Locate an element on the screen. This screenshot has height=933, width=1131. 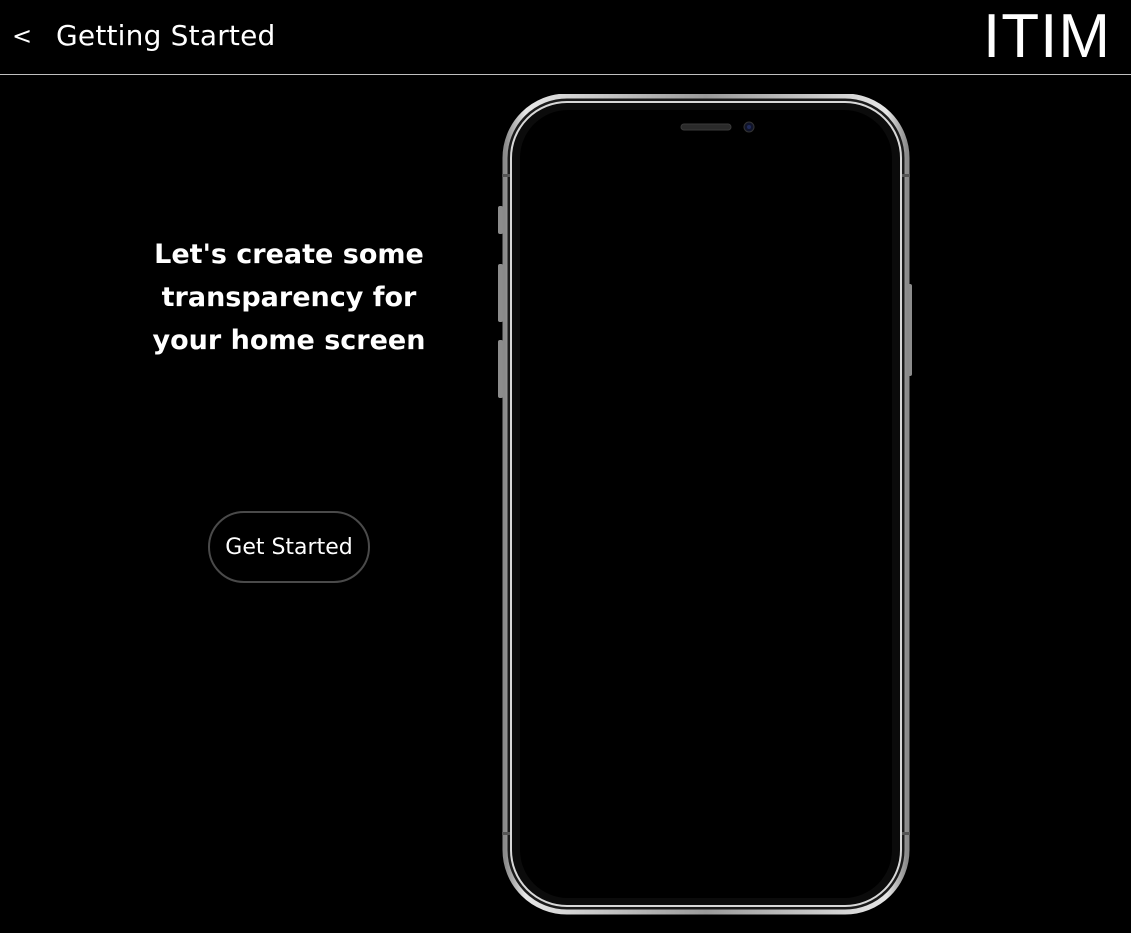
header-bar: < Getting Started ITIM is located at coordinates (565, 37).